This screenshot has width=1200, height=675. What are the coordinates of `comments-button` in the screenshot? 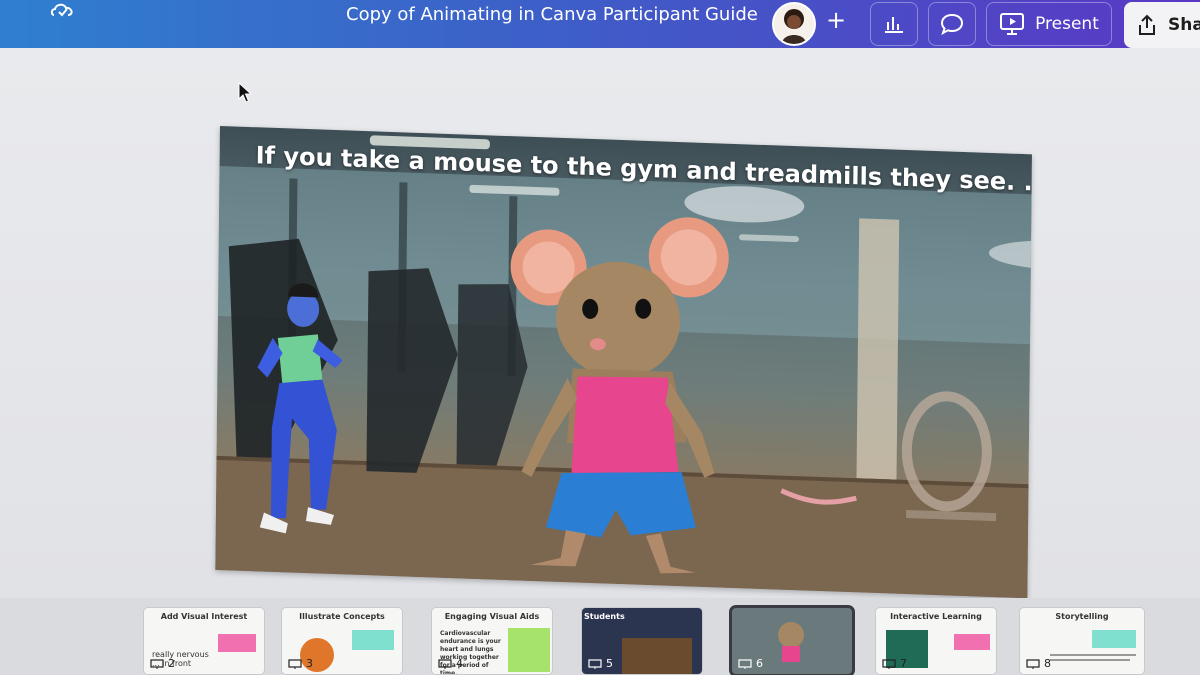 It's located at (952, 24).